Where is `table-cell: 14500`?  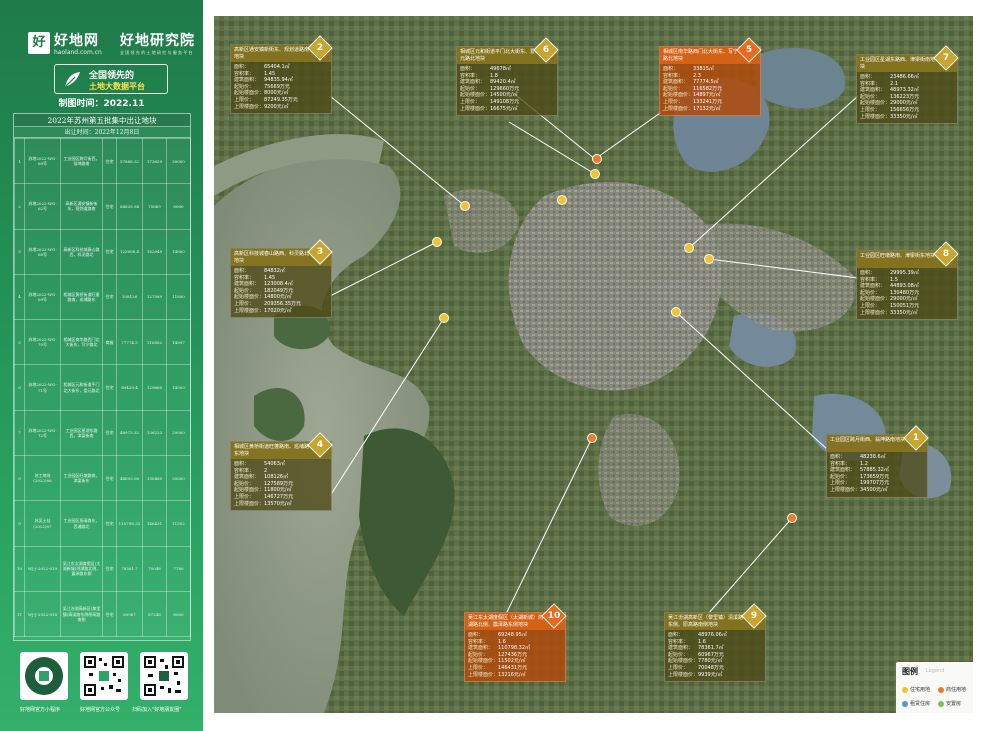 table-cell: 14500 is located at coordinates (178, 387).